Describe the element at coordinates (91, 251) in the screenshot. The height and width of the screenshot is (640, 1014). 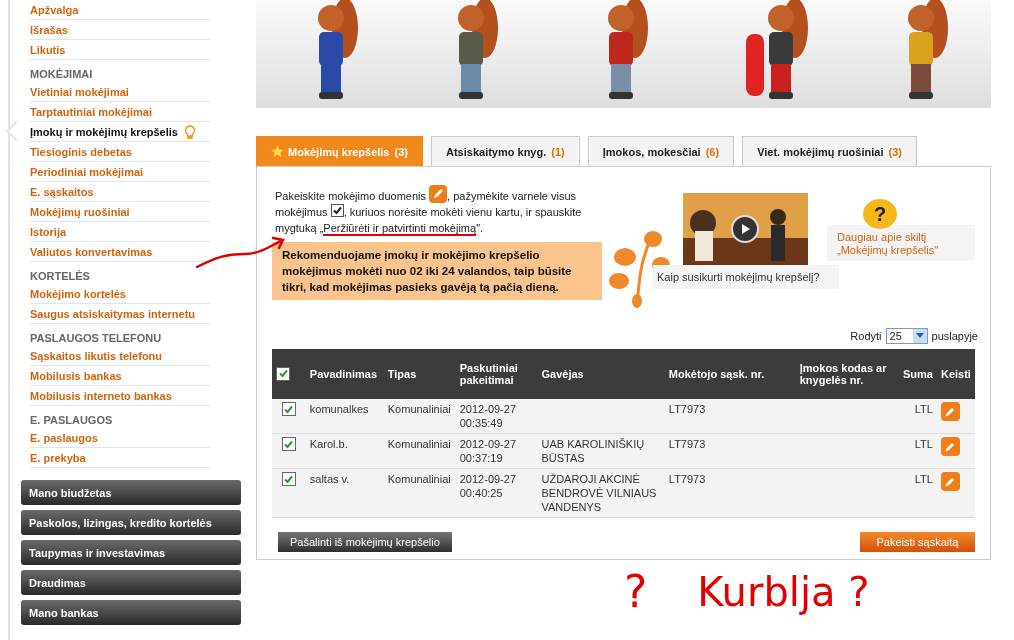
I see `sidebar-item: Valiutos konvertavimas` at that location.